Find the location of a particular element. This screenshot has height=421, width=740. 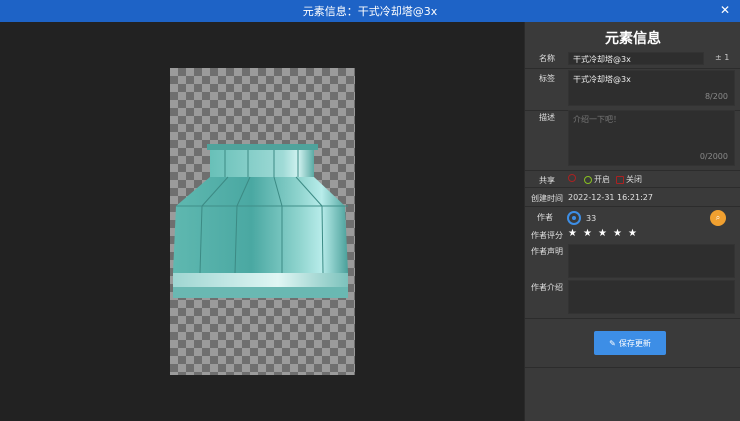

statement-textarea is located at coordinates (651, 261).